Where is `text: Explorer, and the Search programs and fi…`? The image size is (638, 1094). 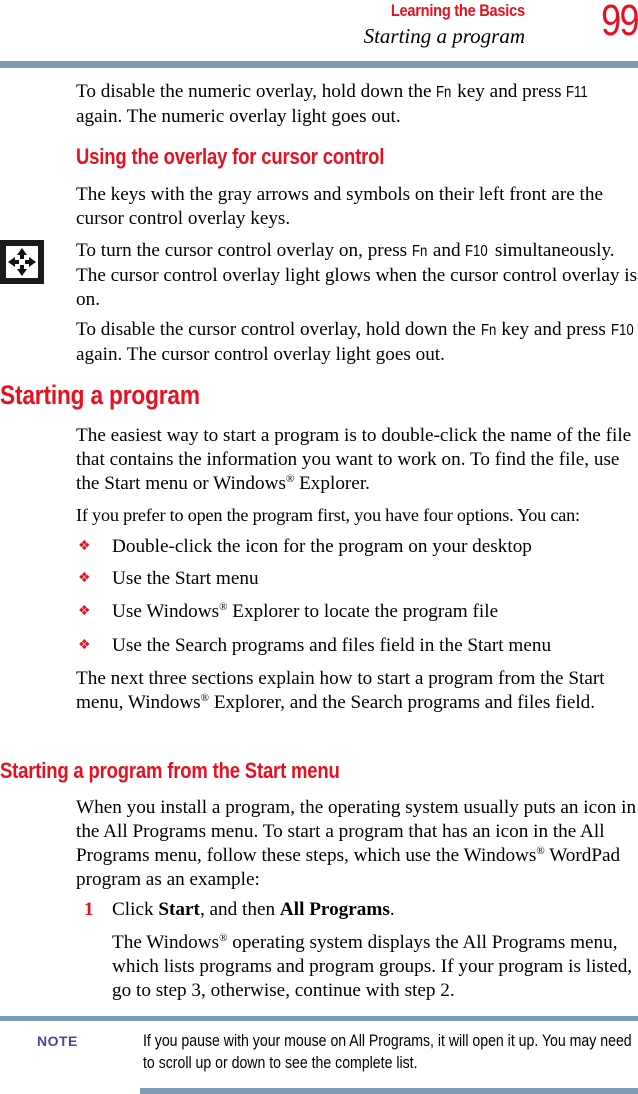
text: Explorer, and the Search programs and fi… is located at coordinates (402, 702).